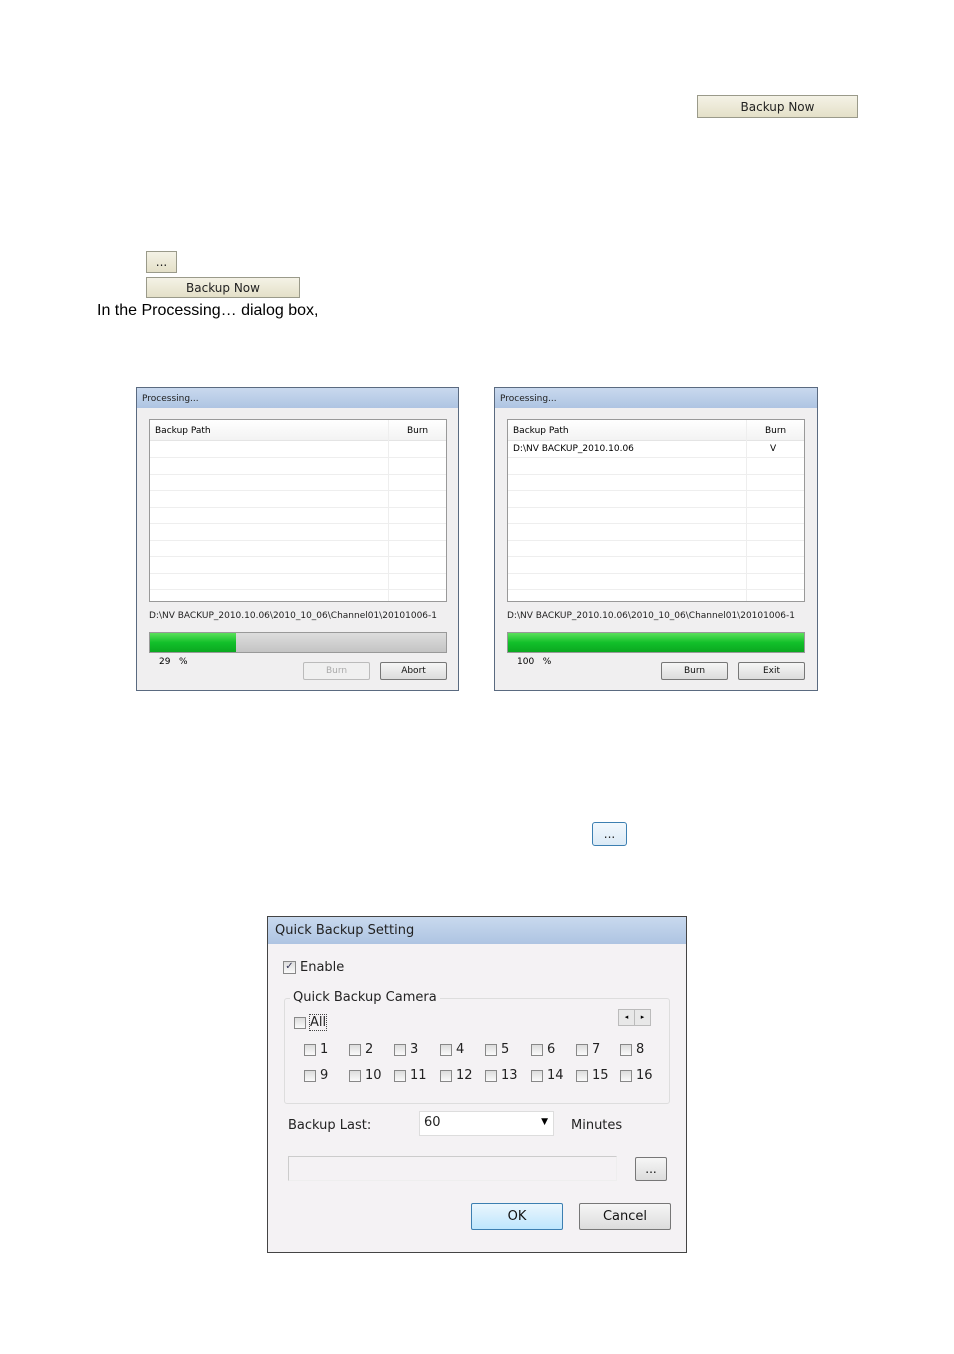  Describe the element at coordinates (551, 1049) in the screenshot. I see `camera-label: 6` at that location.